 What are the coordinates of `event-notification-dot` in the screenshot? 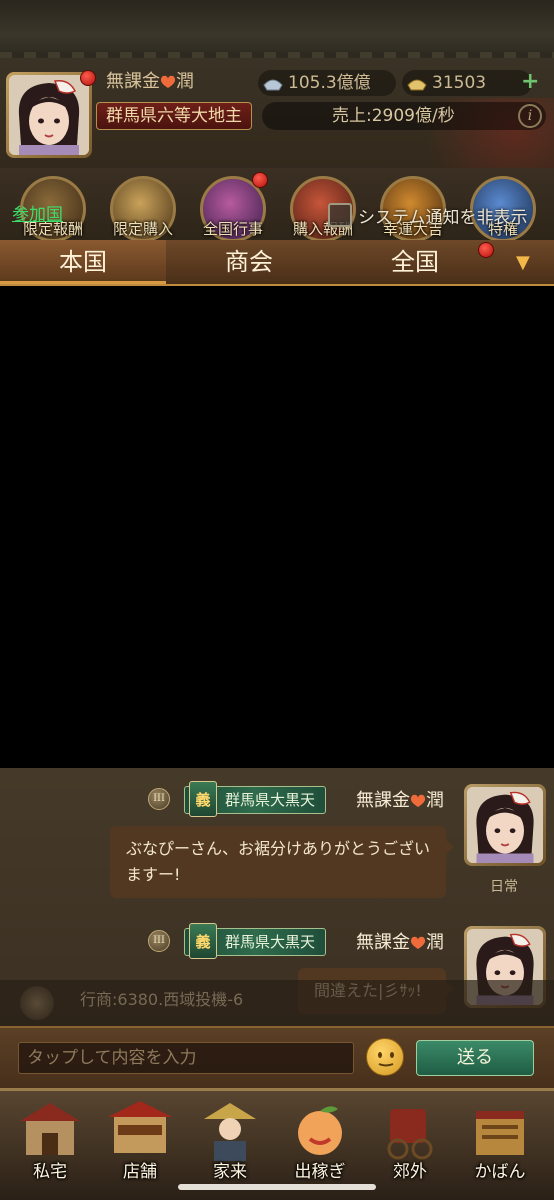 It's located at (260, 180).